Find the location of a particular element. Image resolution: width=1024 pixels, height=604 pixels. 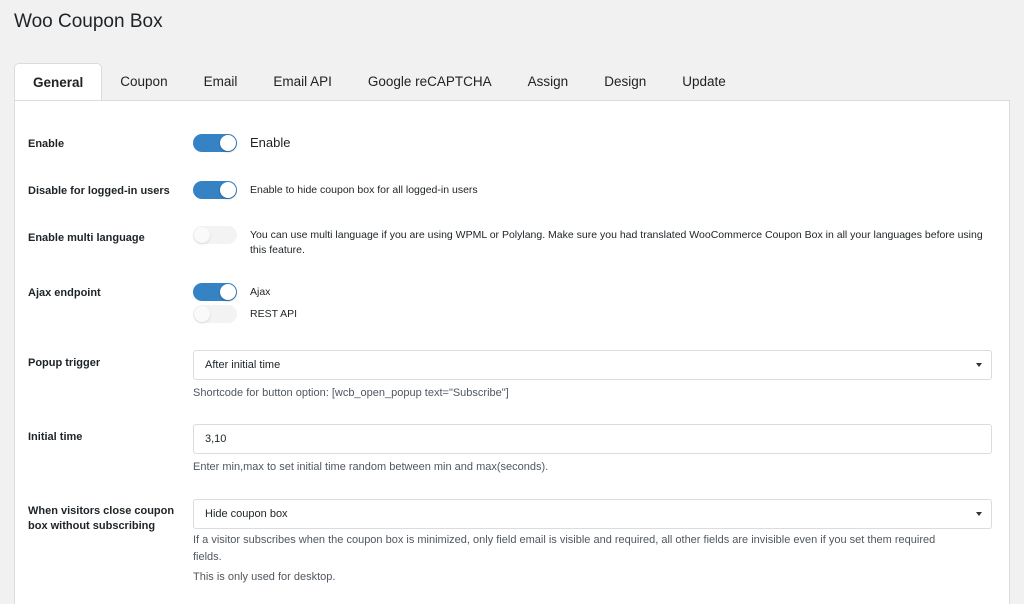

ajax-option-label: Ajax is located at coordinates (260, 292).